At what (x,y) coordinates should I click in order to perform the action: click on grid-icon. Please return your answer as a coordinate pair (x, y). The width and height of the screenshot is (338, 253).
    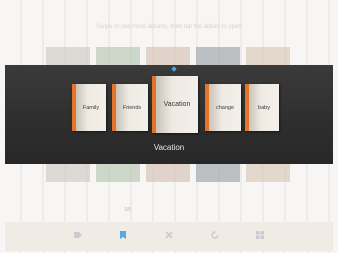
    Looking at the image, I should click on (260, 236).